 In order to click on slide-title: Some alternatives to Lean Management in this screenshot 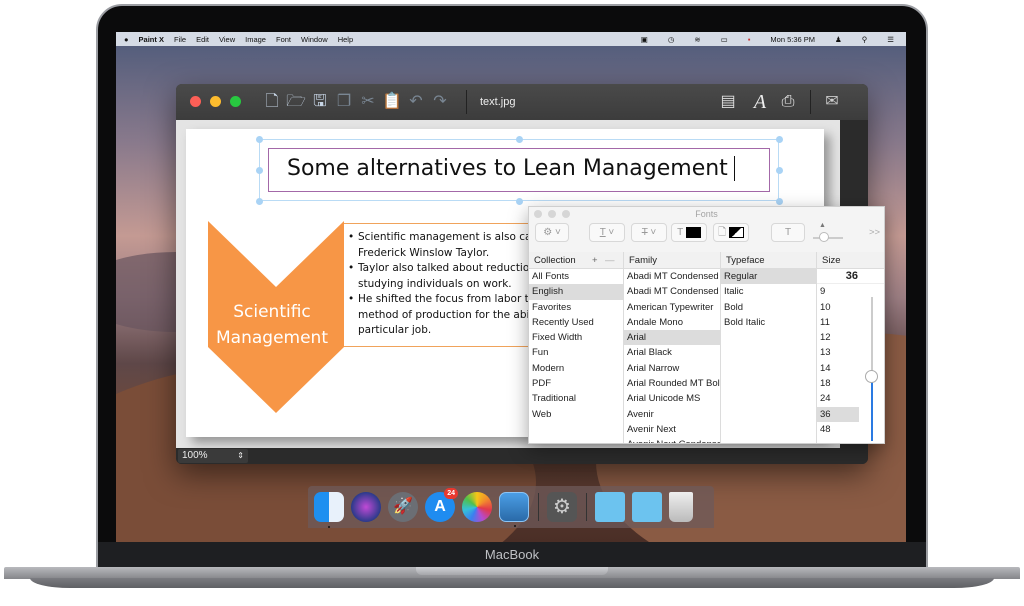, I will do `click(519, 170)`.